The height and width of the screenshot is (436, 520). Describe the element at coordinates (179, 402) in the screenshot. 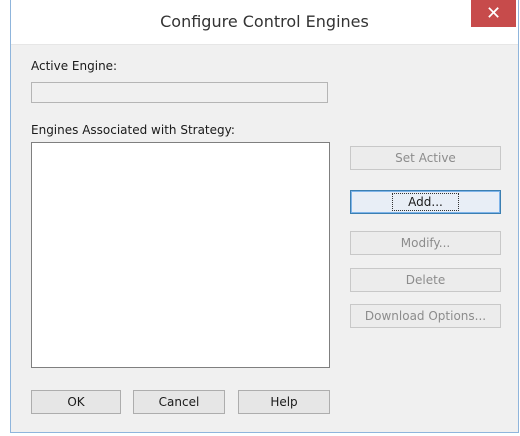

I see `cancel-button: Cancel` at that location.